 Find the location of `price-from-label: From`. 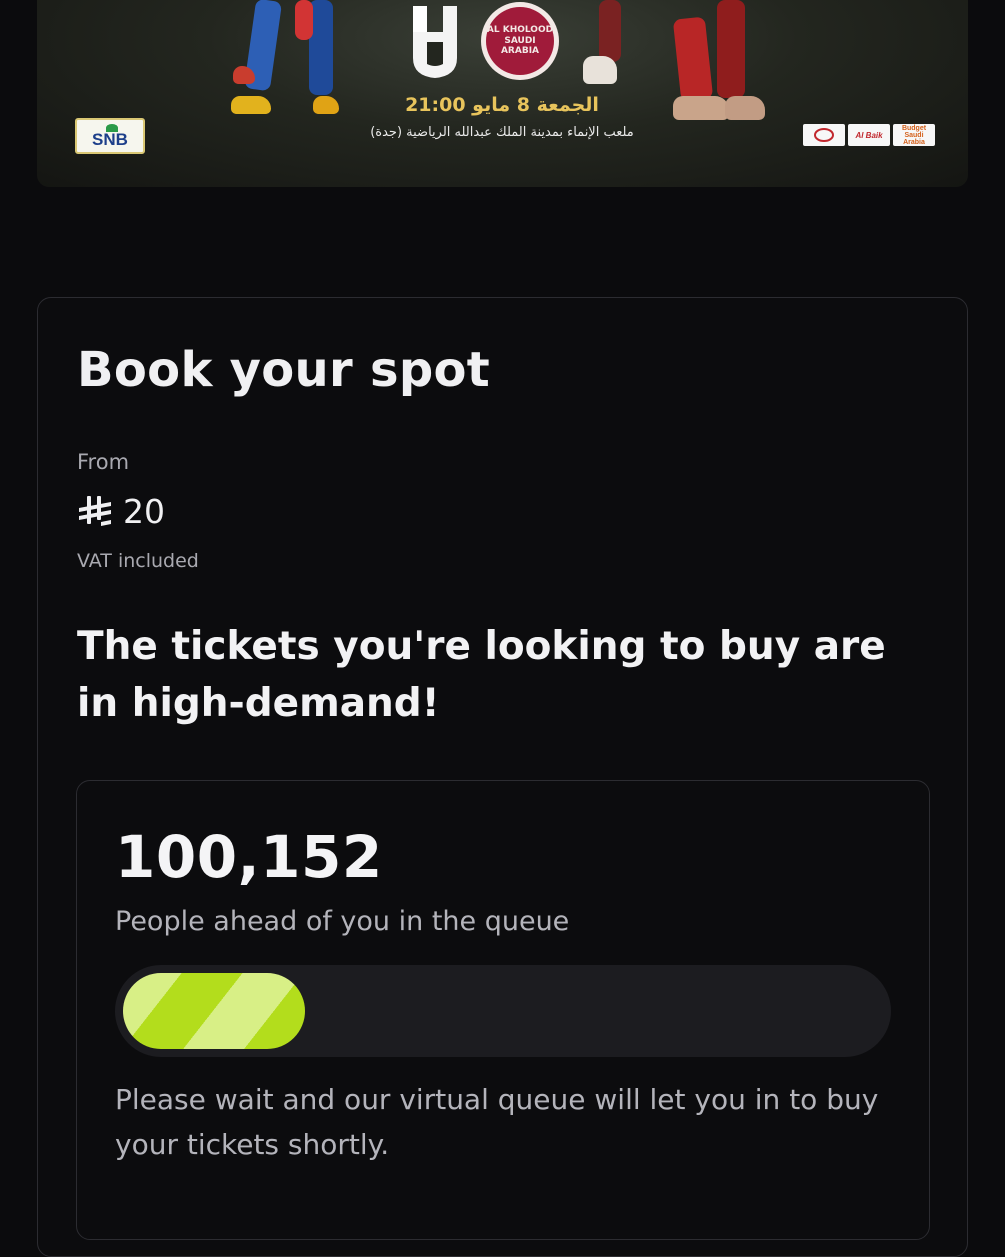

price-from-label: From is located at coordinates (103, 462).